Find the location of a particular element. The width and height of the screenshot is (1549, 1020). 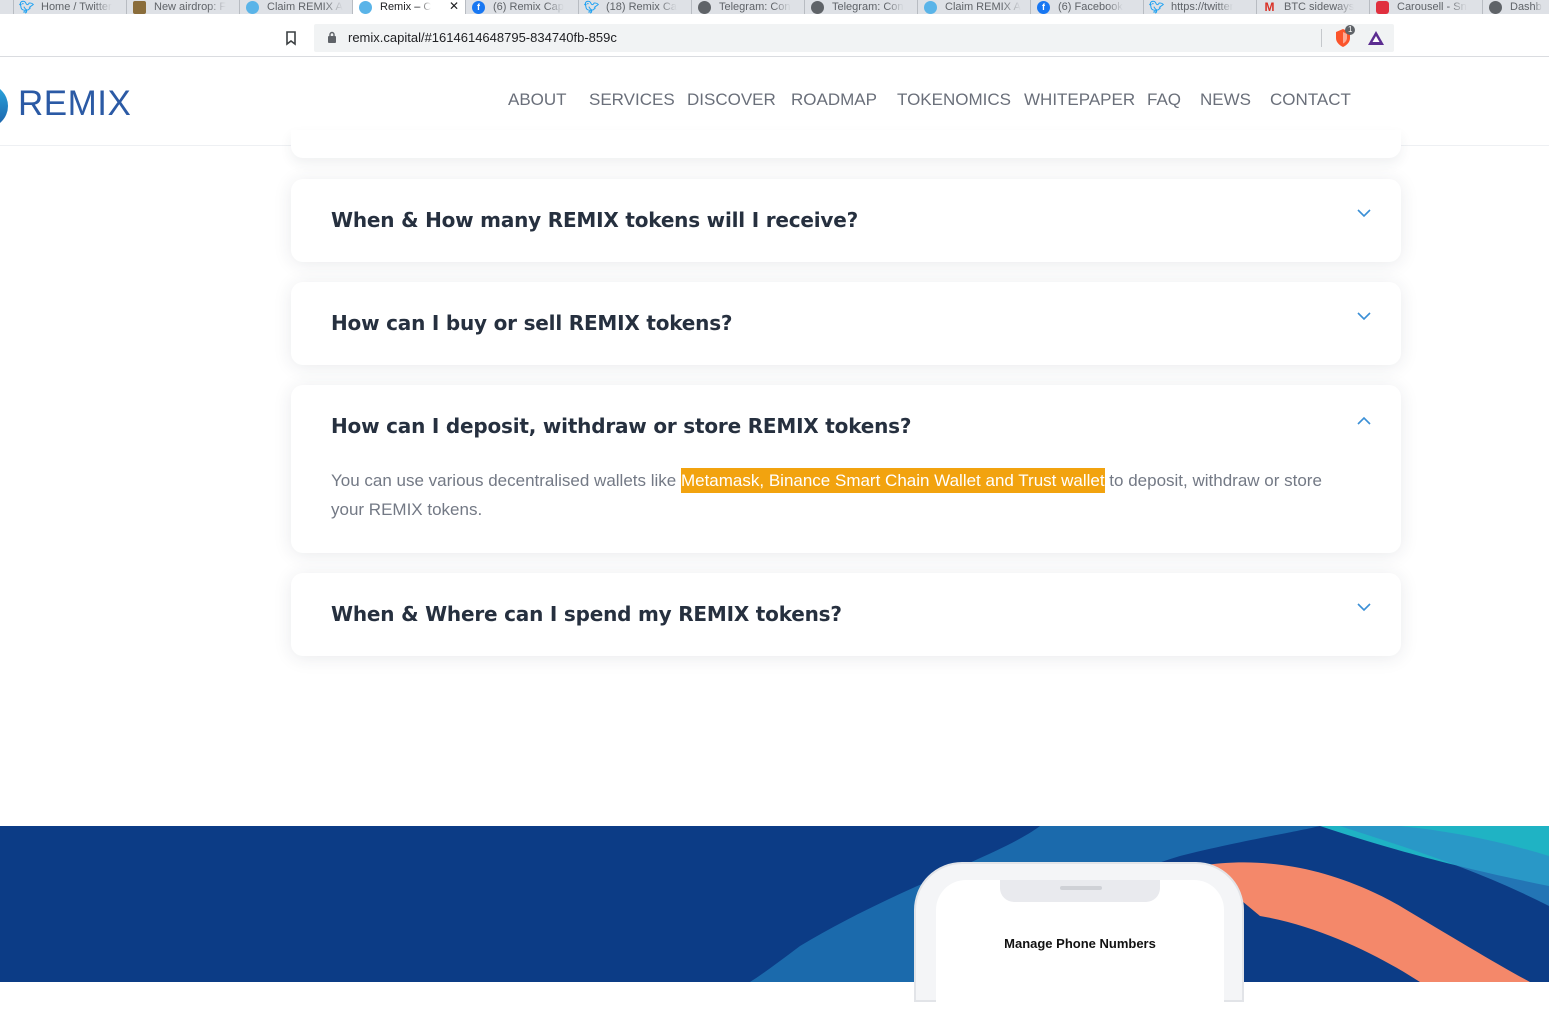

browser-tab: Carousell - Sn is located at coordinates (1426, 7).